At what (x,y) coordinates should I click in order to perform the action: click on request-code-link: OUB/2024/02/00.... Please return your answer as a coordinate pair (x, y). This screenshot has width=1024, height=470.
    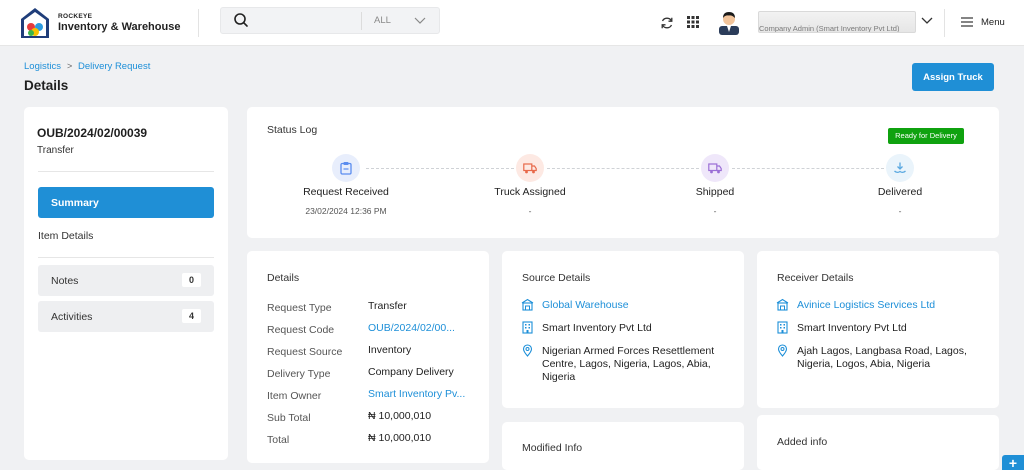
    Looking at the image, I should click on (411, 328).